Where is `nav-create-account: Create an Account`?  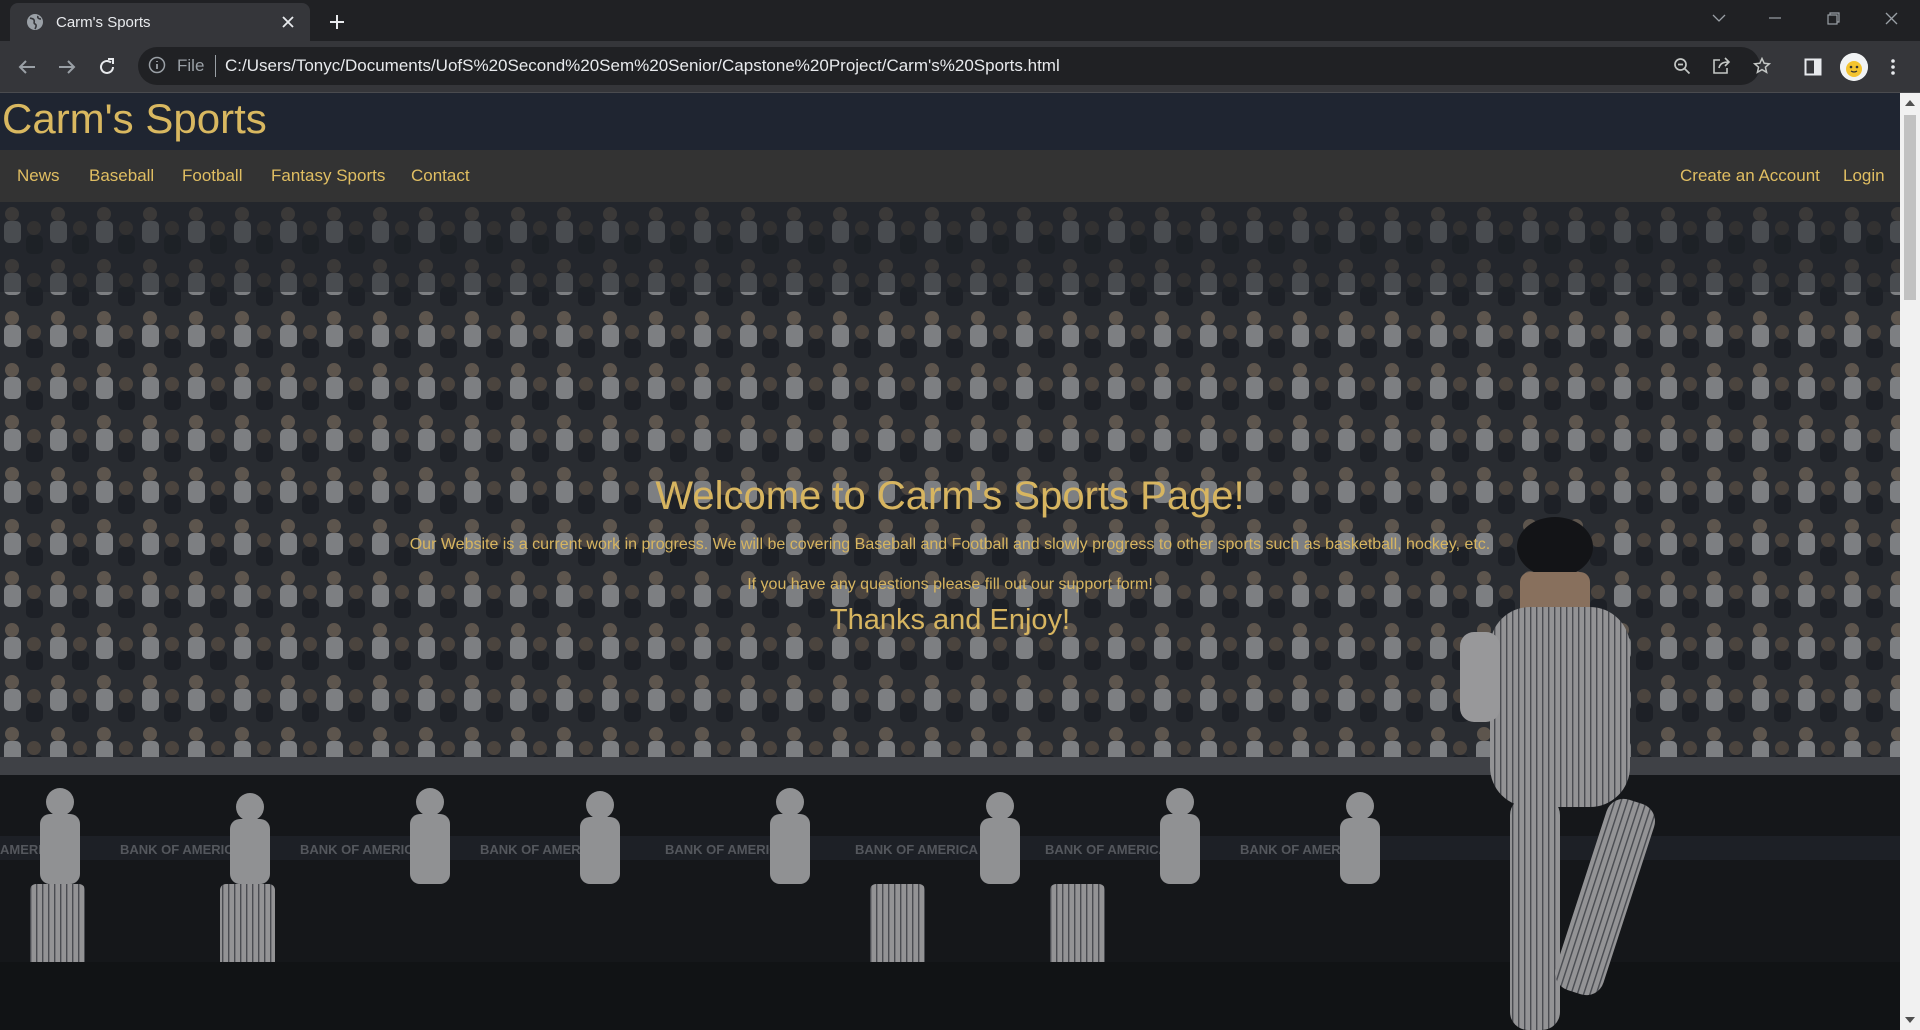 nav-create-account: Create an Account is located at coordinates (1750, 176).